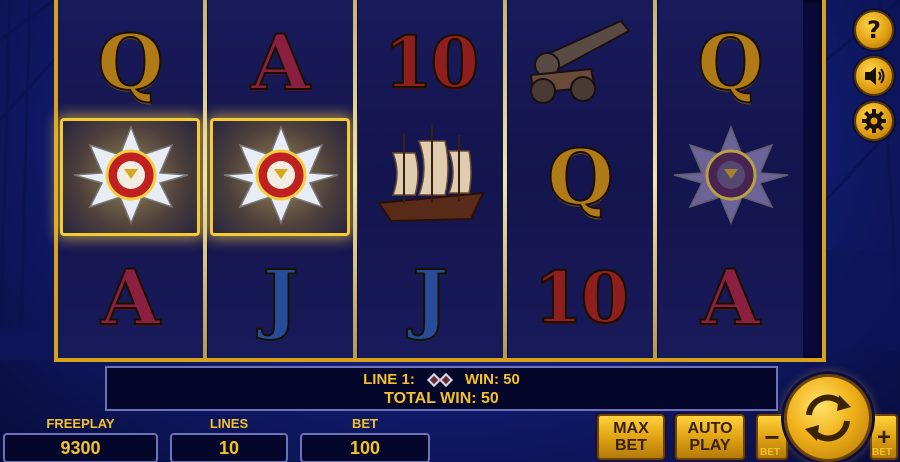  Describe the element at coordinates (631, 445) in the screenshot. I see `max-bet-line2: BET` at that location.